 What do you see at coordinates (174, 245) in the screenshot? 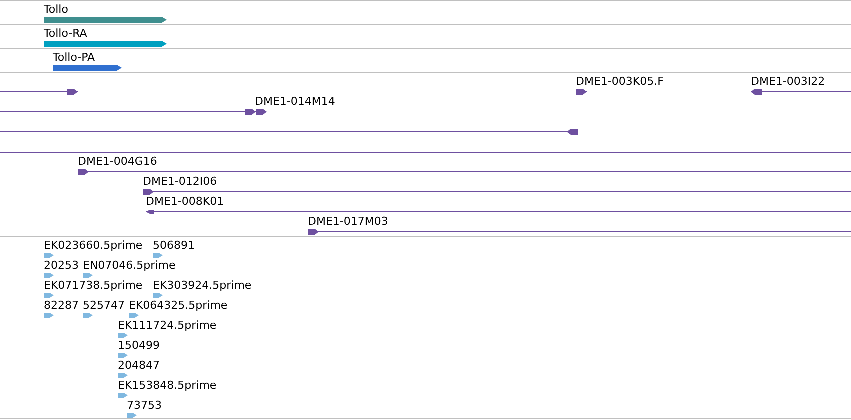
I see `feature-label: 506891` at bounding box center [174, 245].